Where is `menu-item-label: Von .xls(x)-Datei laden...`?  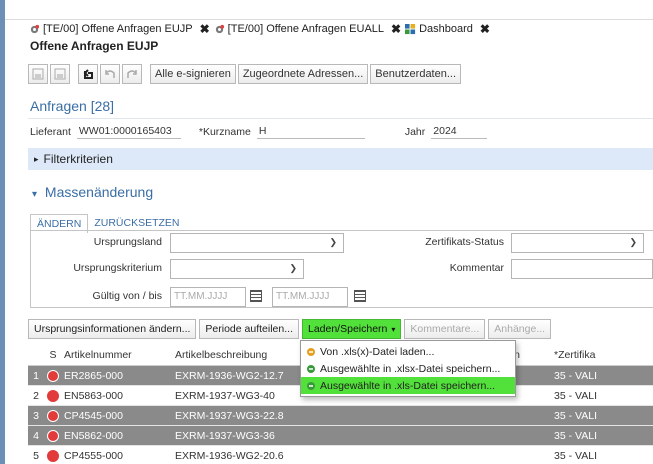
menu-item-label: Von .xls(x)-Datei laden... is located at coordinates (377, 351).